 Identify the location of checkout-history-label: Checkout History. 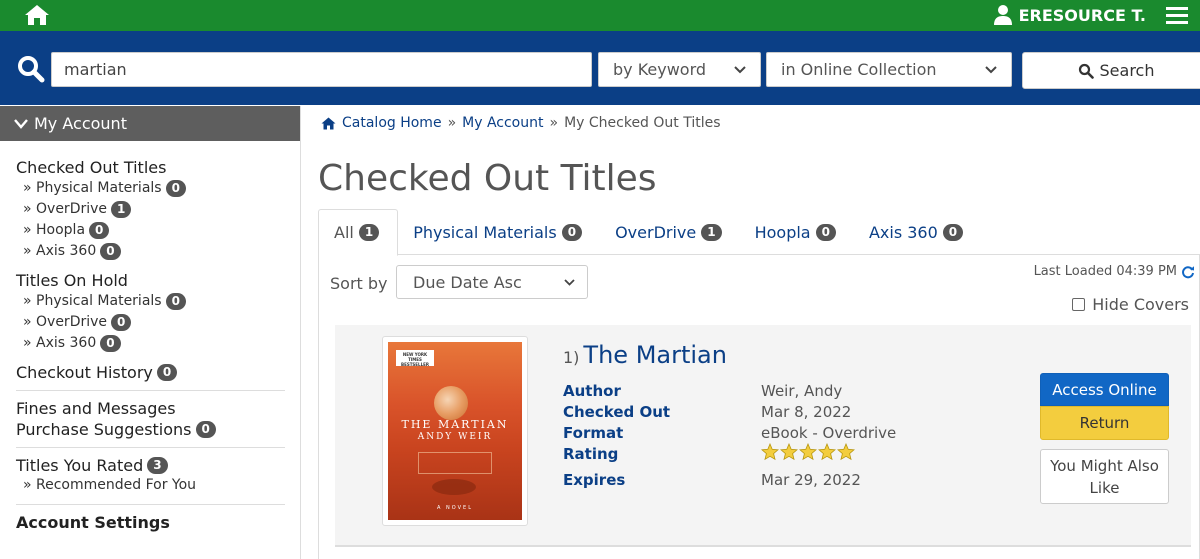
(84, 372).